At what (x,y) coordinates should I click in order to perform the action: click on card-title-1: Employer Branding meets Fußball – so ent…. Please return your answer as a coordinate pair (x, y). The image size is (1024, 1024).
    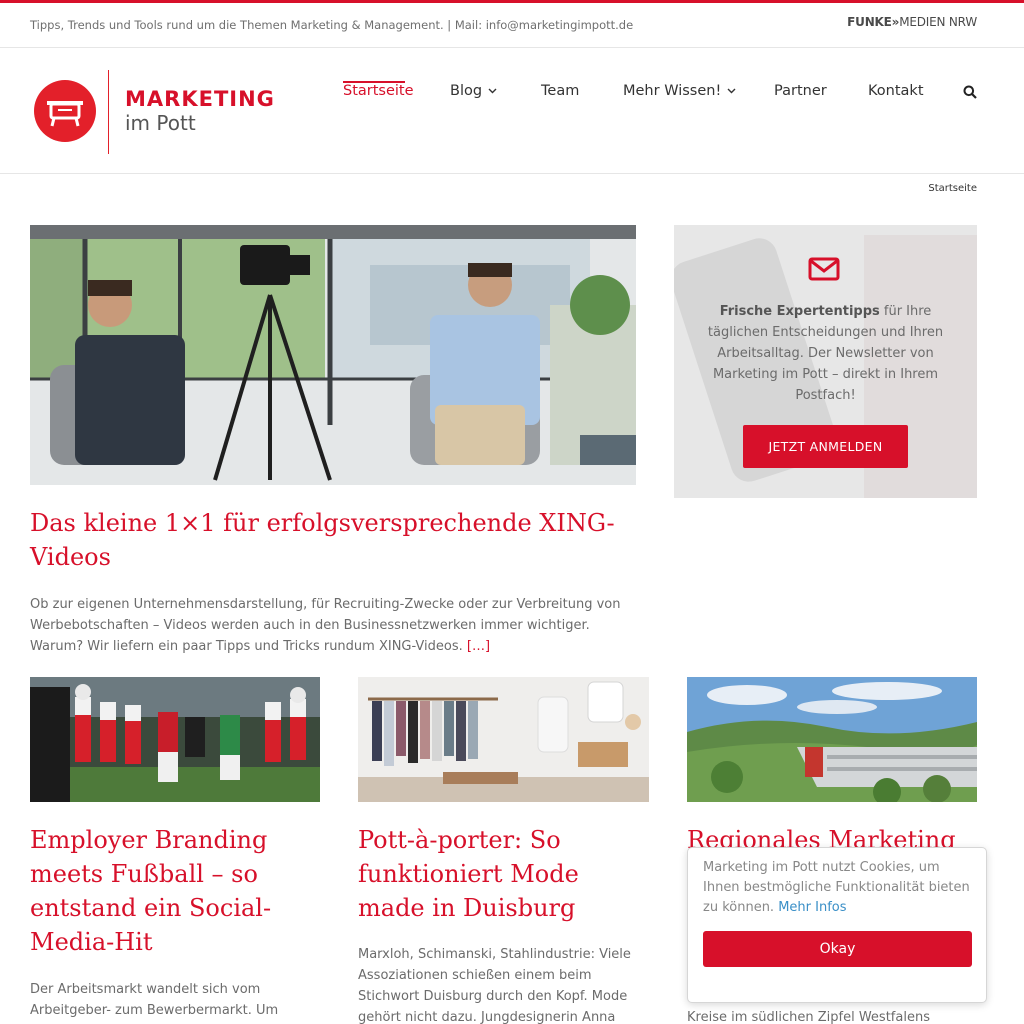
    Looking at the image, I should click on (175, 891).